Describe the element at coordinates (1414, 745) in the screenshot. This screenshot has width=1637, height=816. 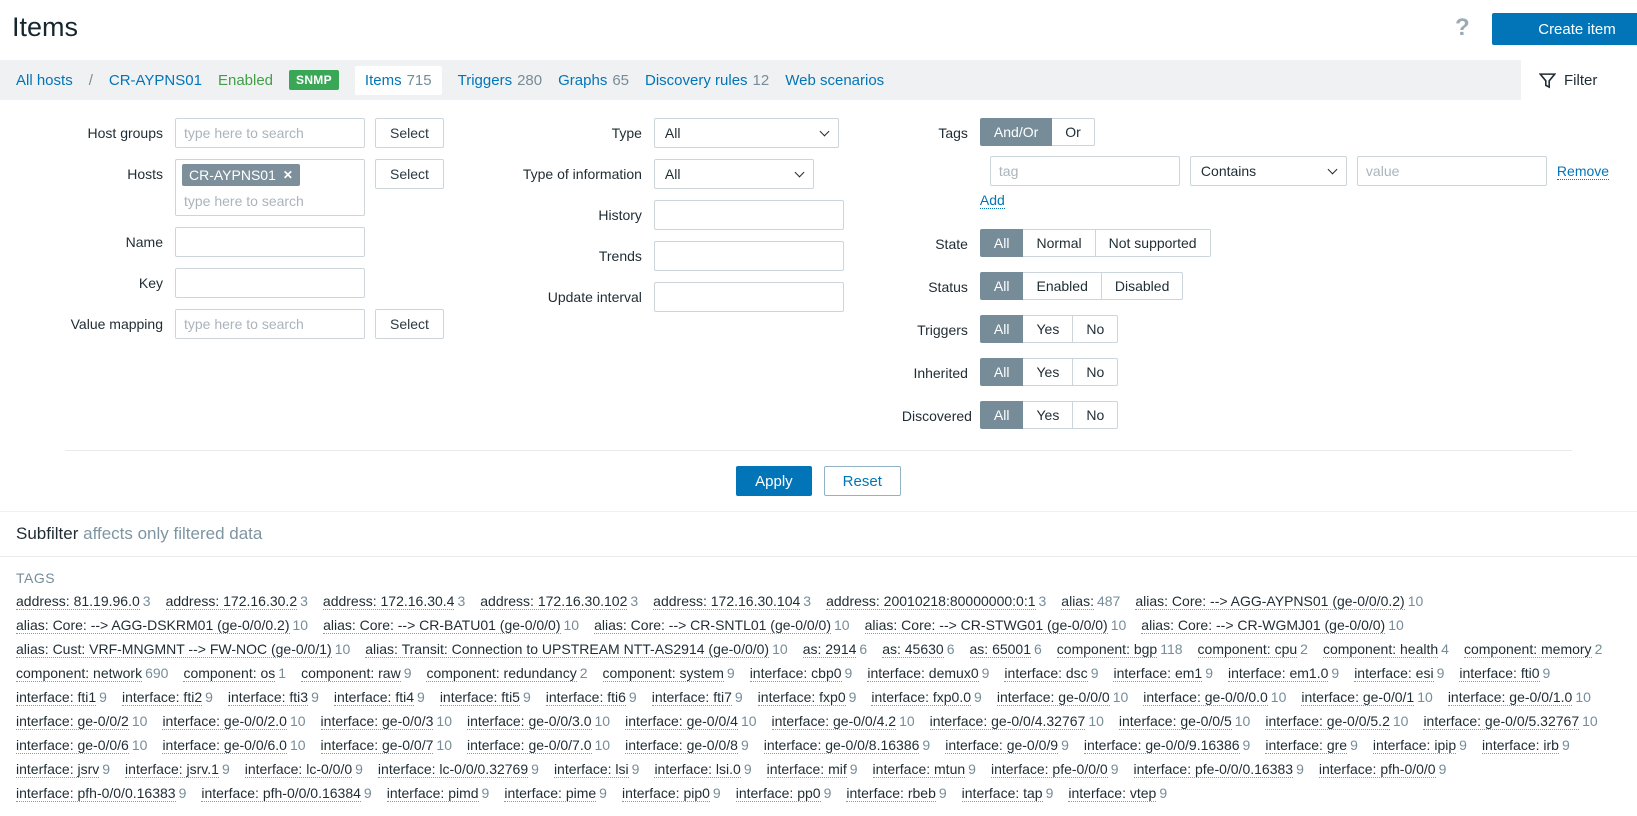
I see `subfilter-tag-link: interface: ipip` at that location.